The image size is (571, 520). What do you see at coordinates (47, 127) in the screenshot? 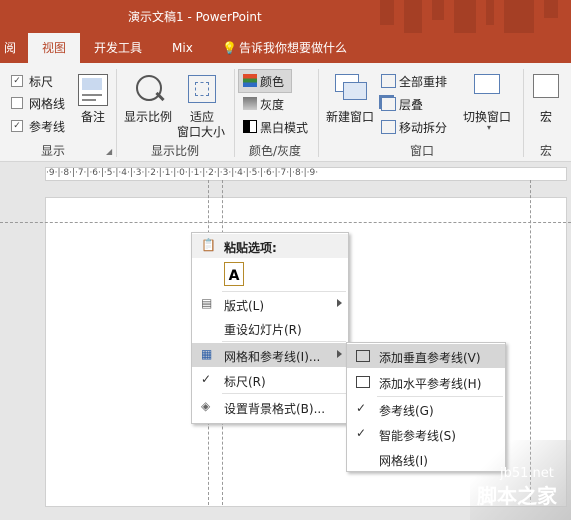
I see `guides-label: 参考线` at bounding box center [47, 127].